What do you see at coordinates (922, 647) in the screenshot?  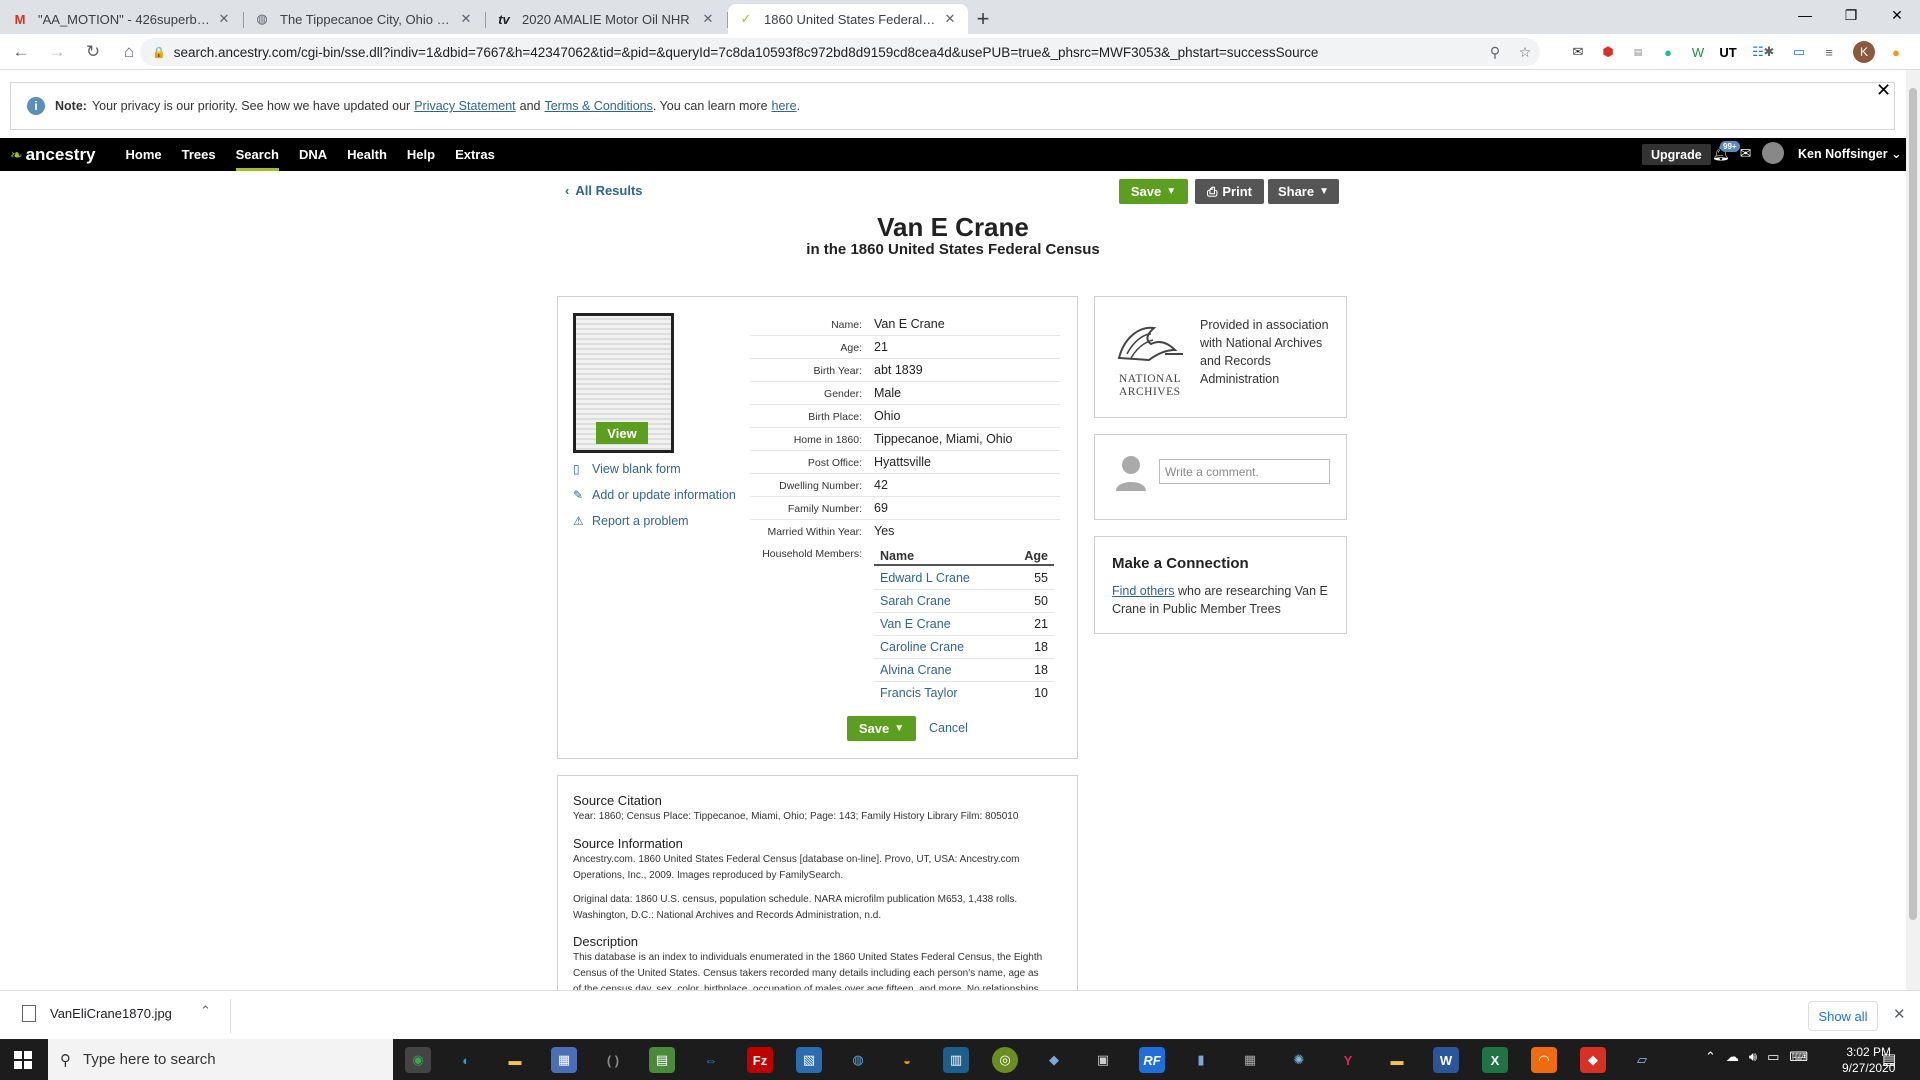 I see `member-link: Caroline Crane` at bounding box center [922, 647].